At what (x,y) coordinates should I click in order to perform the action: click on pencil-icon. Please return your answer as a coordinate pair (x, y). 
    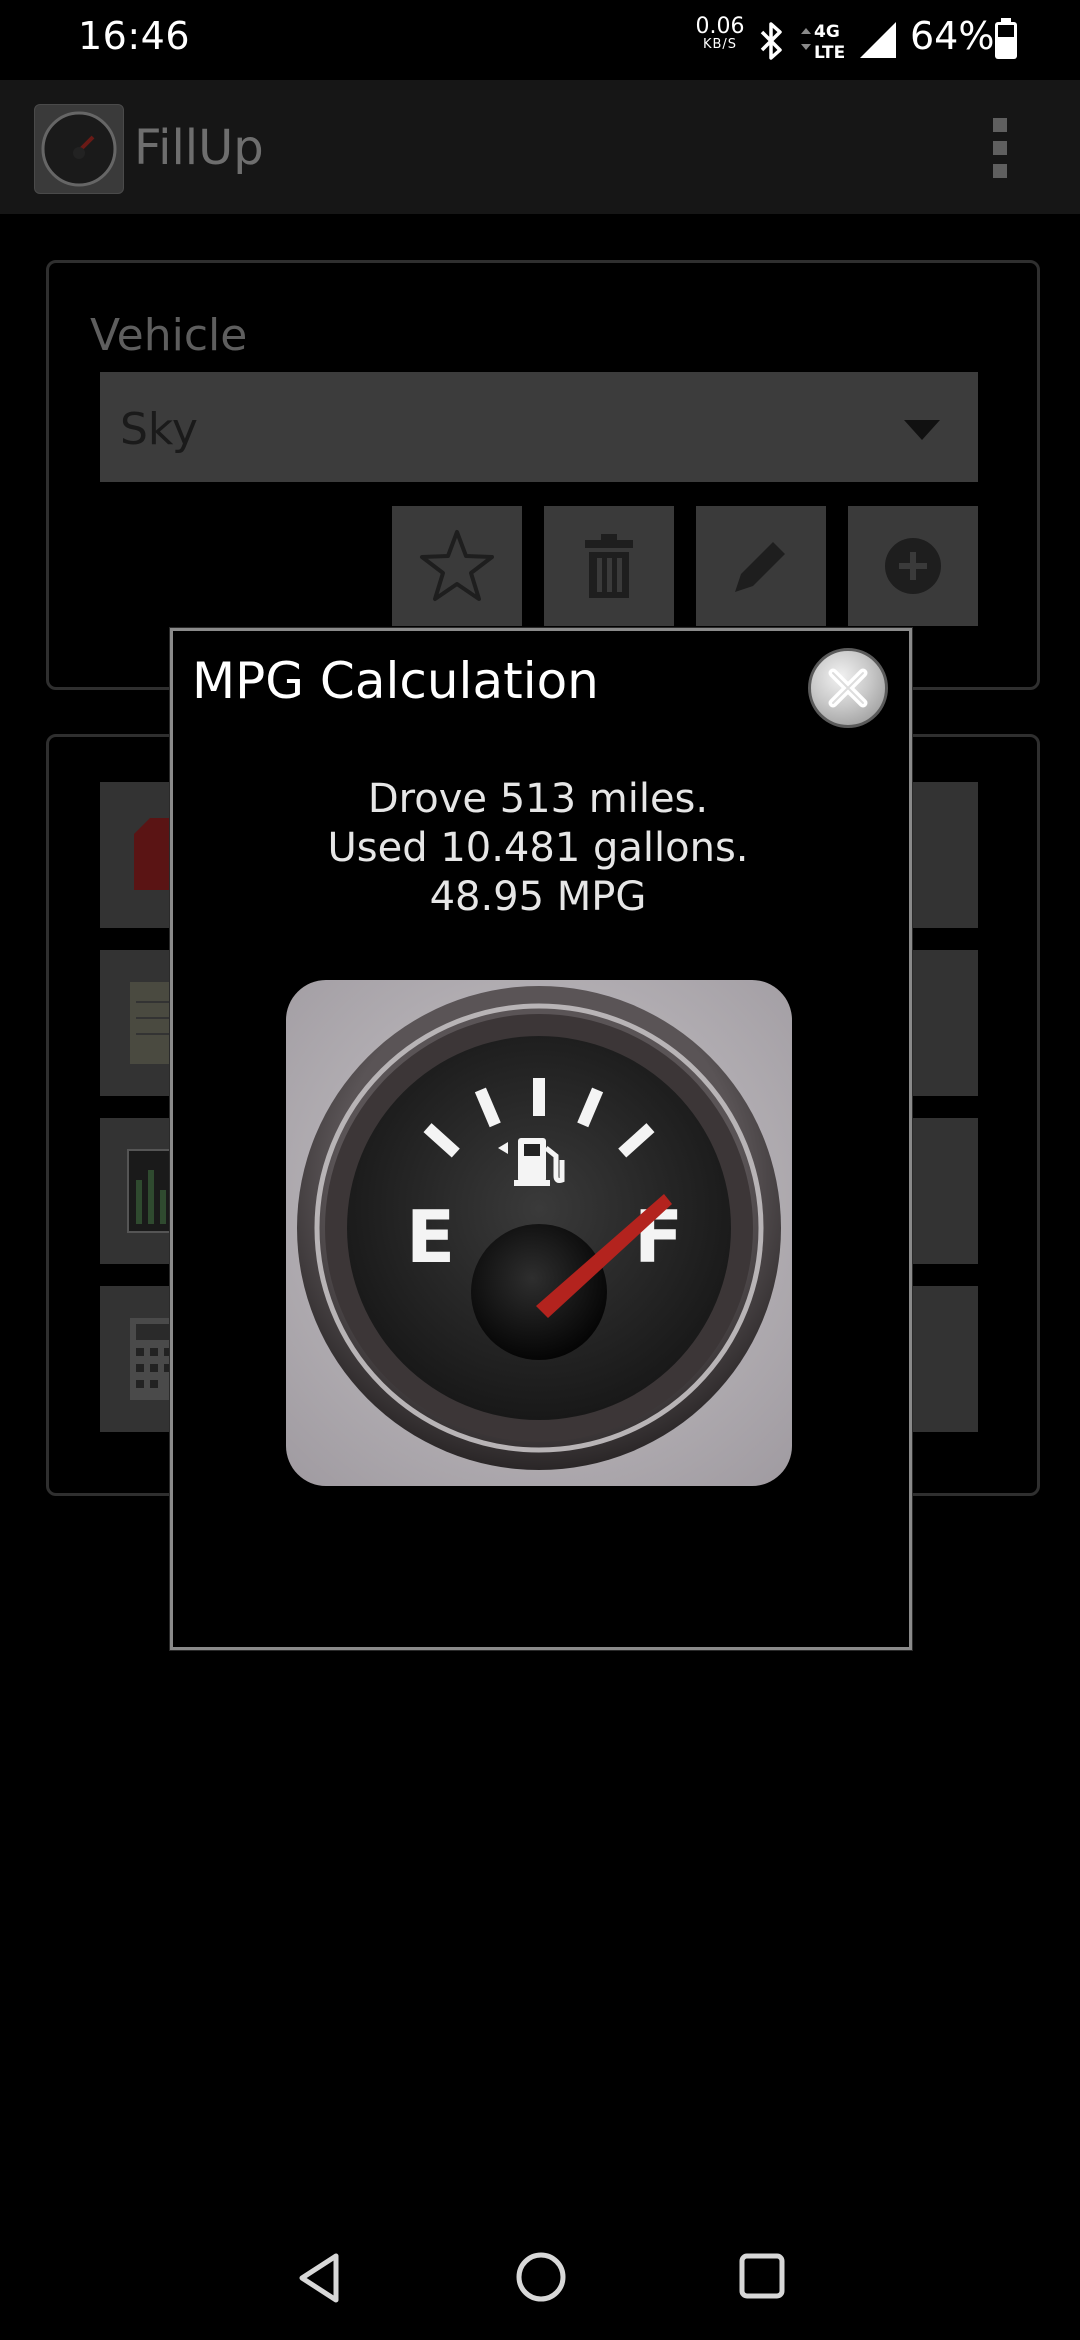
    Looking at the image, I should click on (760, 567).